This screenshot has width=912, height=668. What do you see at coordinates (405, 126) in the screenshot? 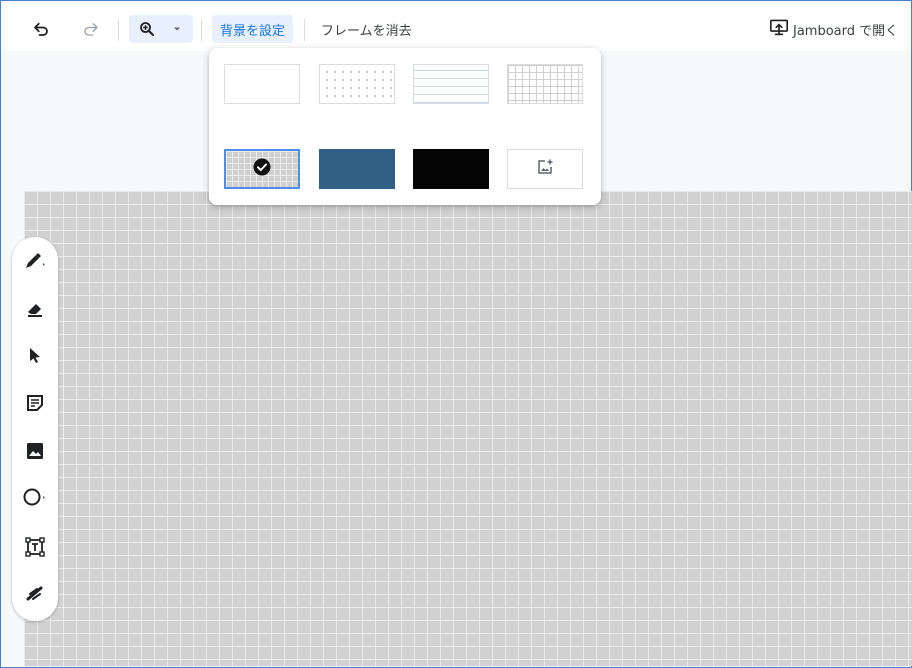
I see `background-picker` at bounding box center [405, 126].